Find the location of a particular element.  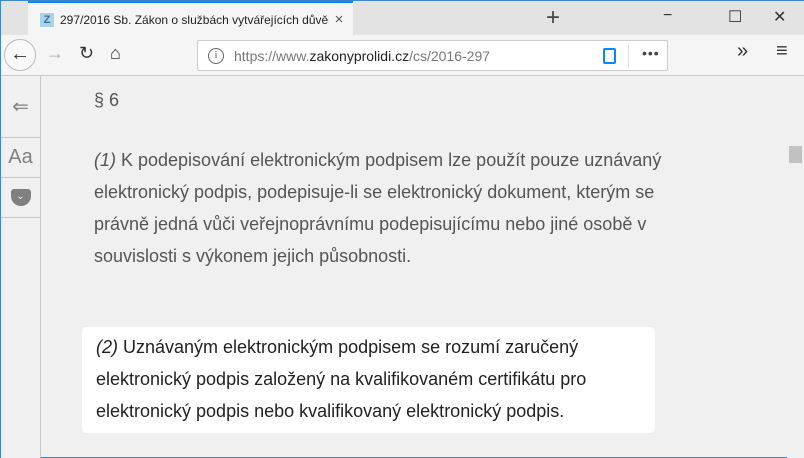

divider is located at coordinates (628, 56).